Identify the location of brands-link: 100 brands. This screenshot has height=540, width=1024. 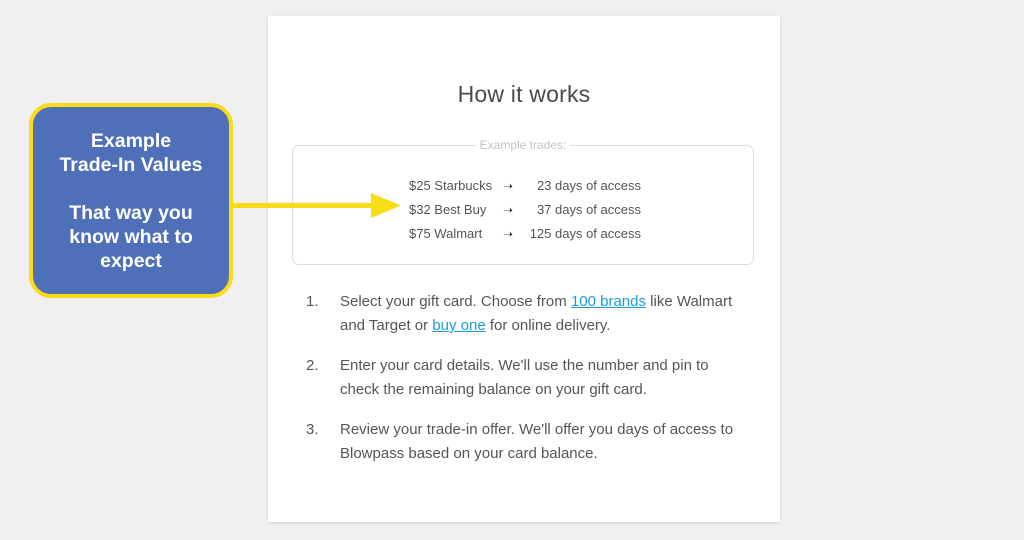
(608, 301).